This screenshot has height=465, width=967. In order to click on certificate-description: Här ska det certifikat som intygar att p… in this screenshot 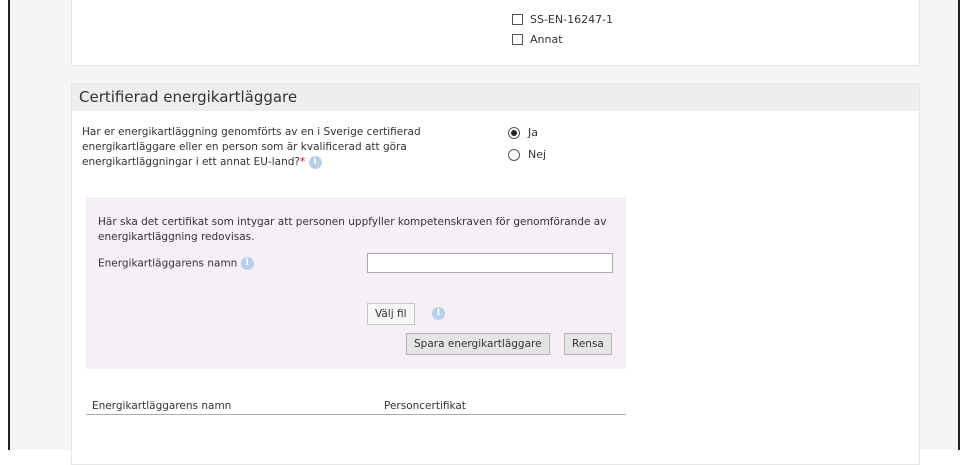, I will do `click(352, 229)`.